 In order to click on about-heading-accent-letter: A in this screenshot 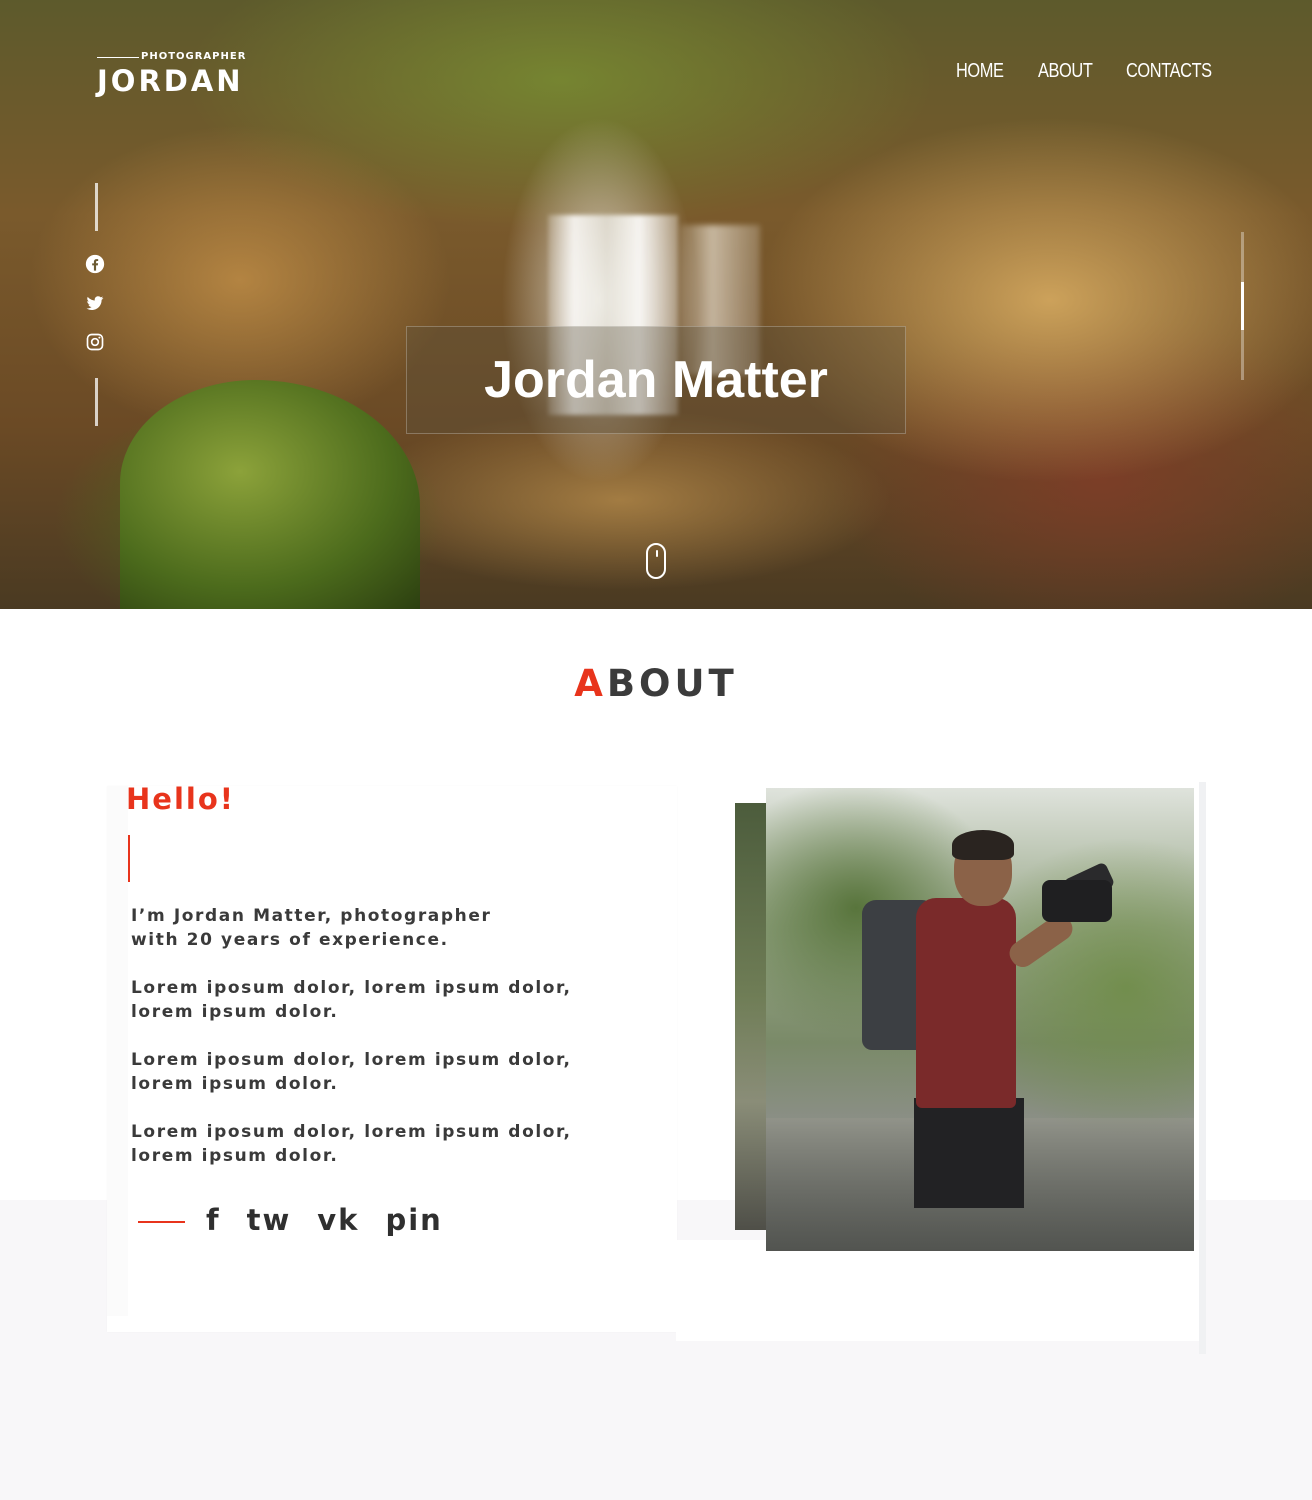, I will do `click(590, 683)`.